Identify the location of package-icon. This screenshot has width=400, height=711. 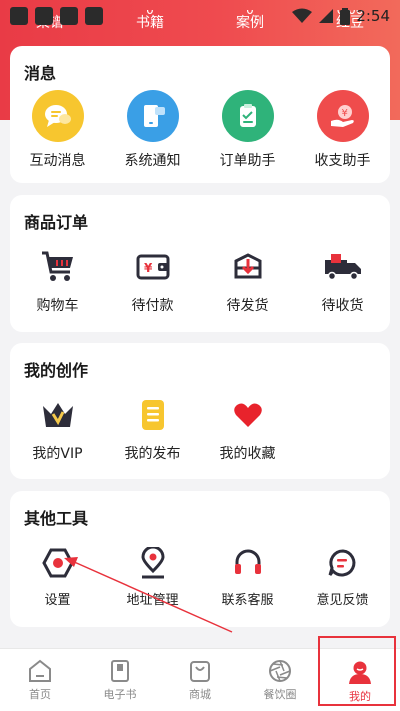
(248, 267).